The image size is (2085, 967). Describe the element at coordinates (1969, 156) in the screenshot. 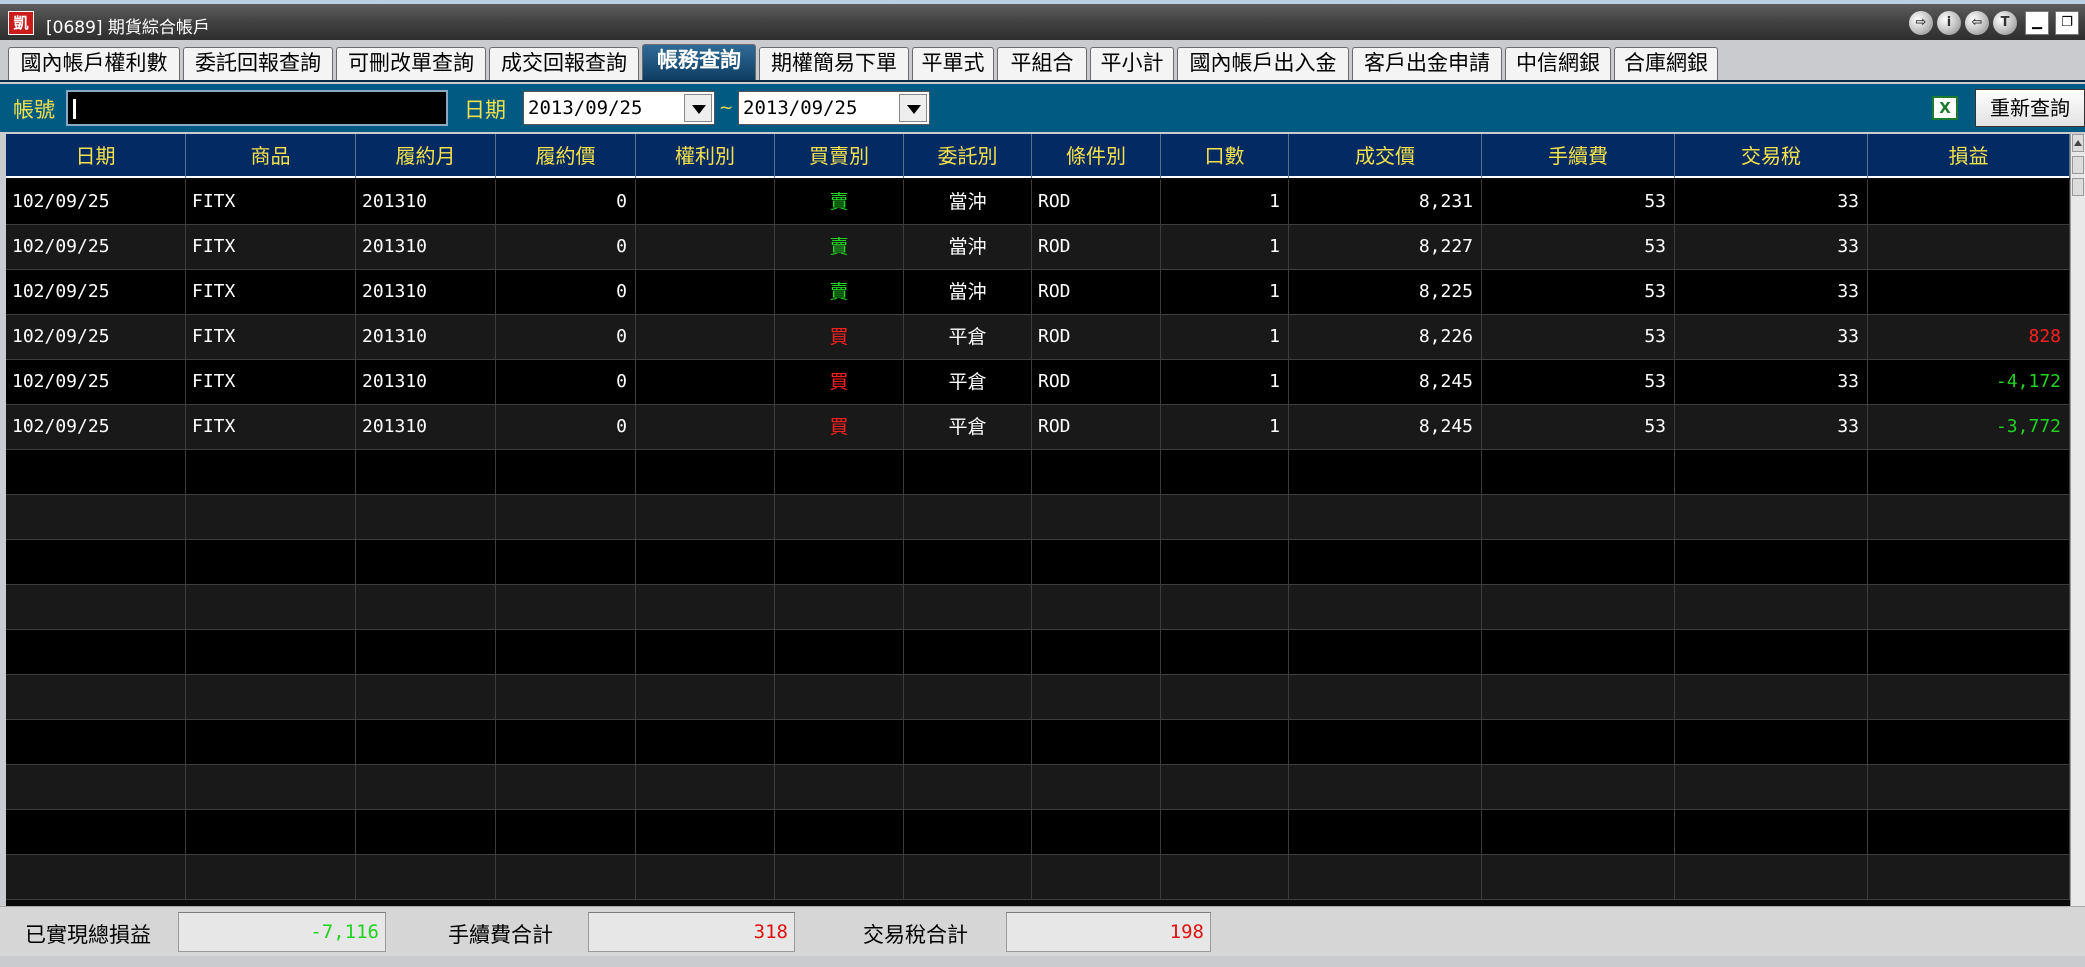

I see `column-header-pnl: 損益` at that location.